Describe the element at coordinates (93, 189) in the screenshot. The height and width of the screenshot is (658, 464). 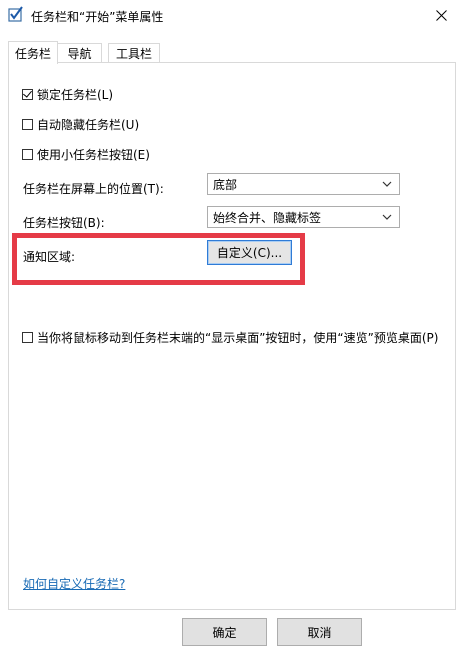
I see `position-label: 任务栏在屏幕上的位置(T):` at that location.